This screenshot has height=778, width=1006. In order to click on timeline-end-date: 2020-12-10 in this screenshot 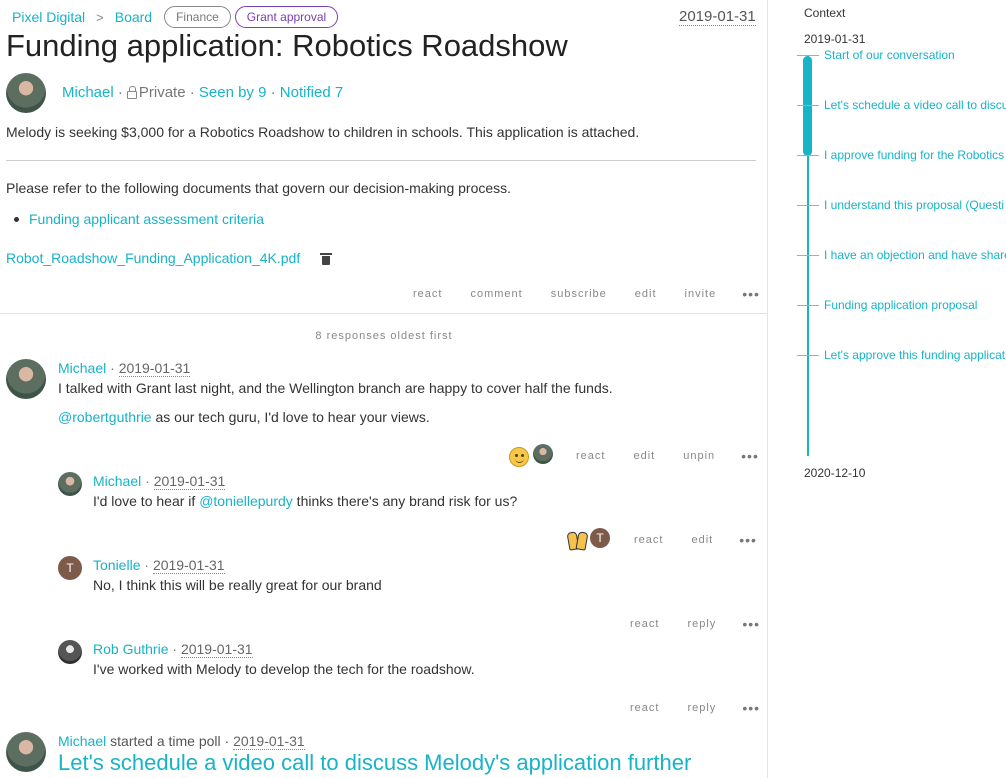, I will do `click(835, 473)`.